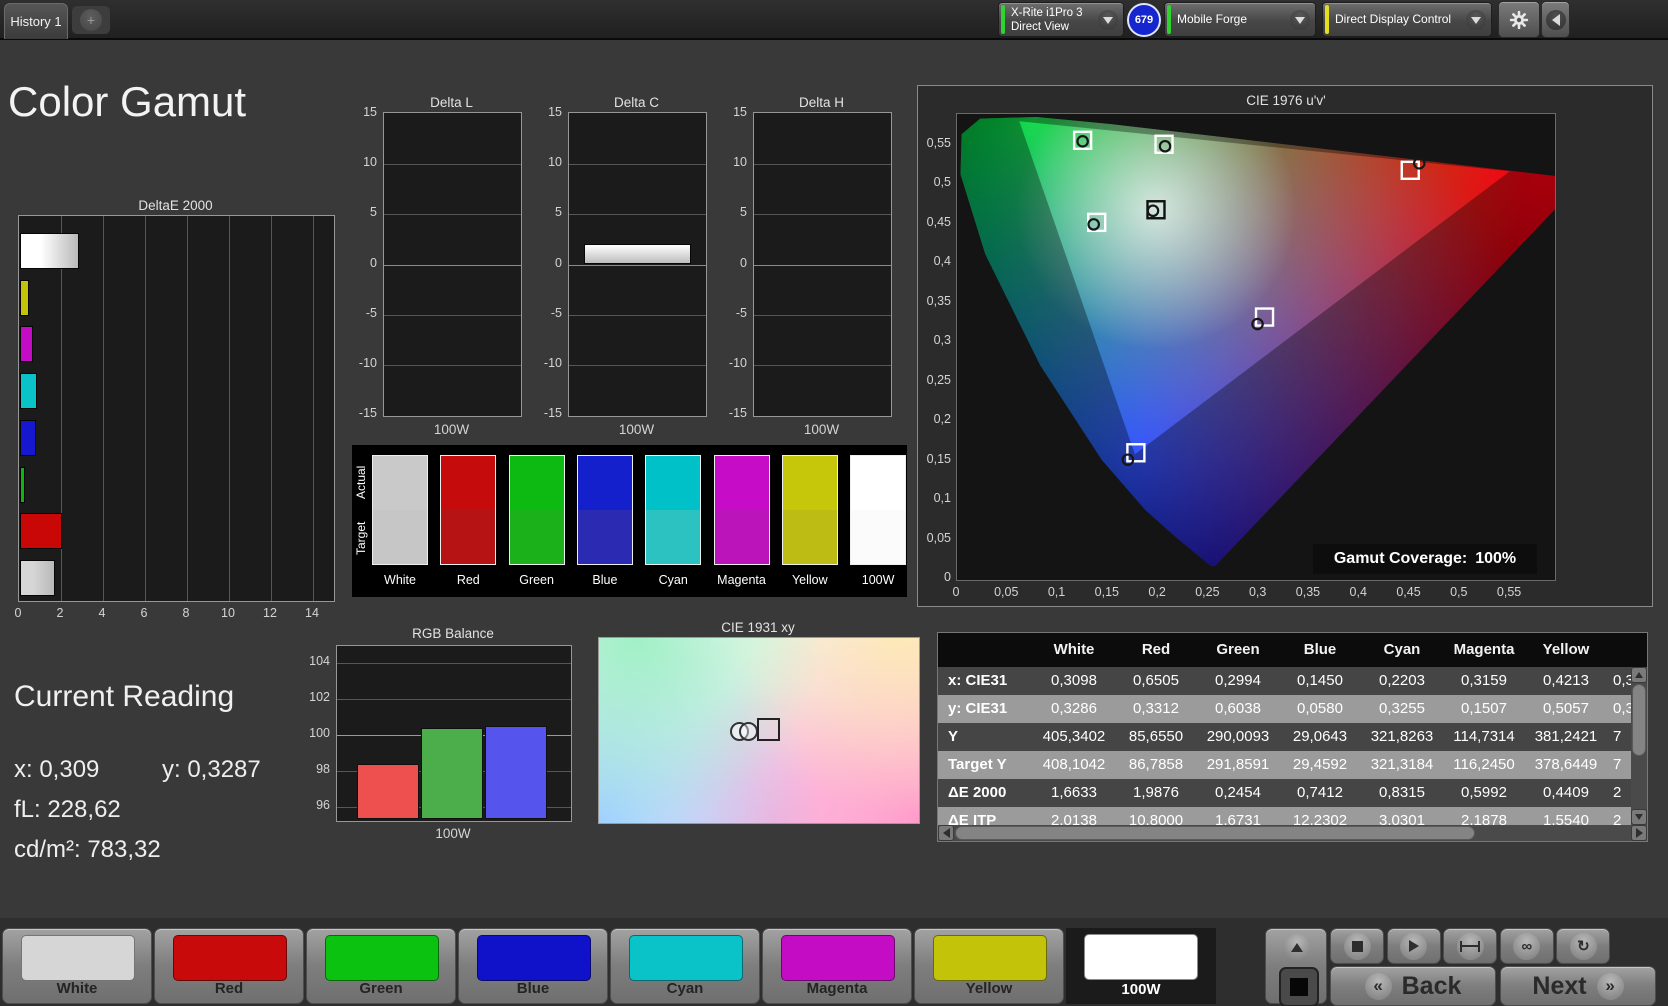 The width and height of the screenshot is (1668, 1006). Describe the element at coordinates (1583, 946) in the screenshot. I see `refresh-button: ↻` at that location.